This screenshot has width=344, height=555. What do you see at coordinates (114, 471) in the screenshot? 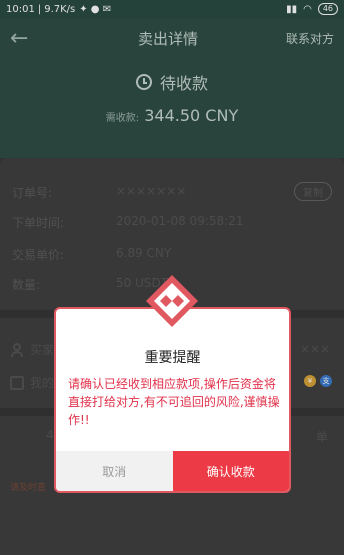
I see `cancel-button: 取消` at bounding box center [114, 471].